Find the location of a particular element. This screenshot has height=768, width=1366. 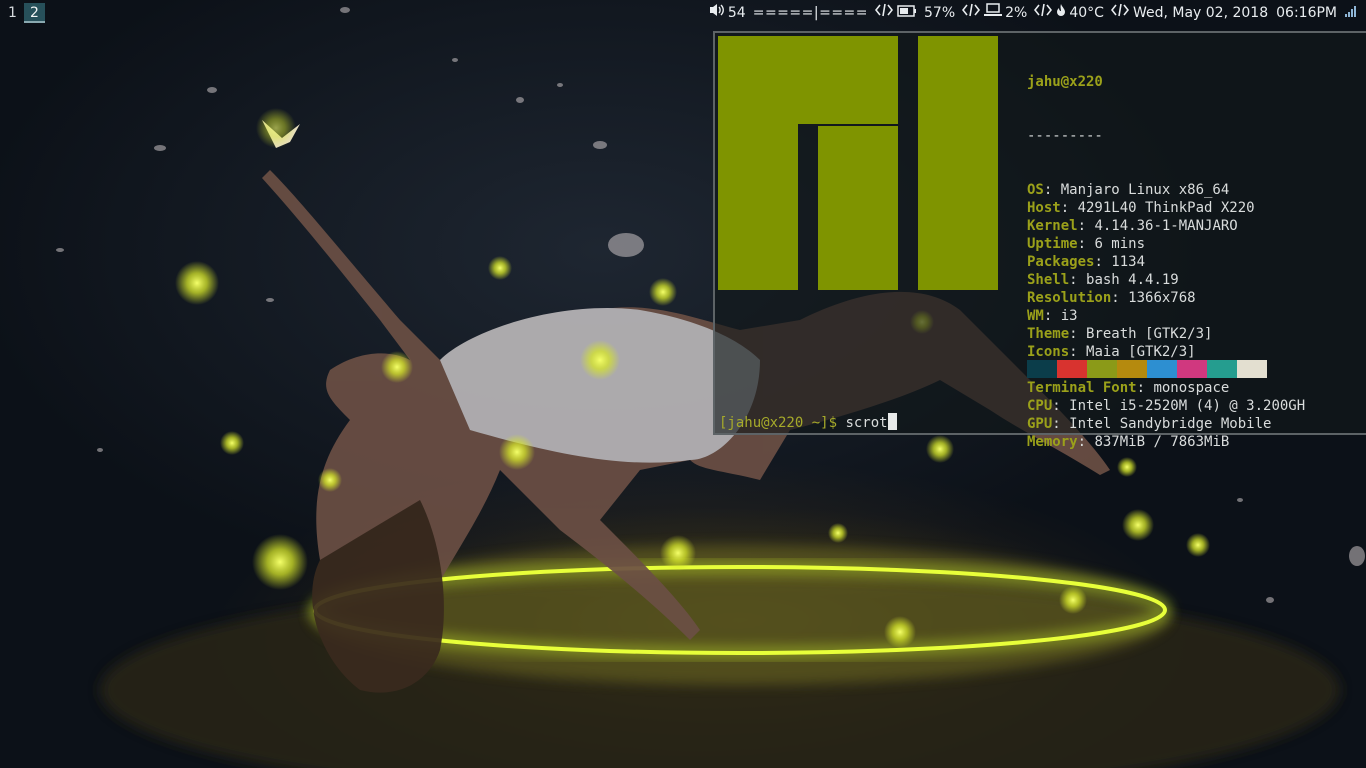

manjaro-logo is located at coordinates (858, 163).